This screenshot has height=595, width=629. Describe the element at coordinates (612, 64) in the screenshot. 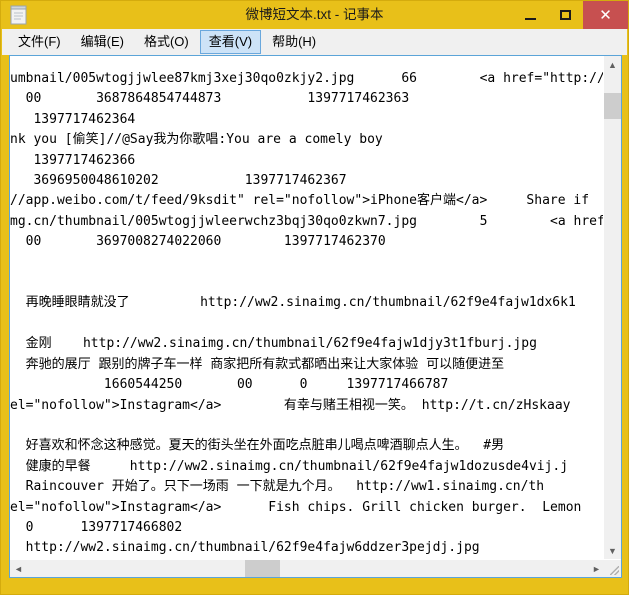

I see `scroll-up-arrow-icon: ▲` at that location.